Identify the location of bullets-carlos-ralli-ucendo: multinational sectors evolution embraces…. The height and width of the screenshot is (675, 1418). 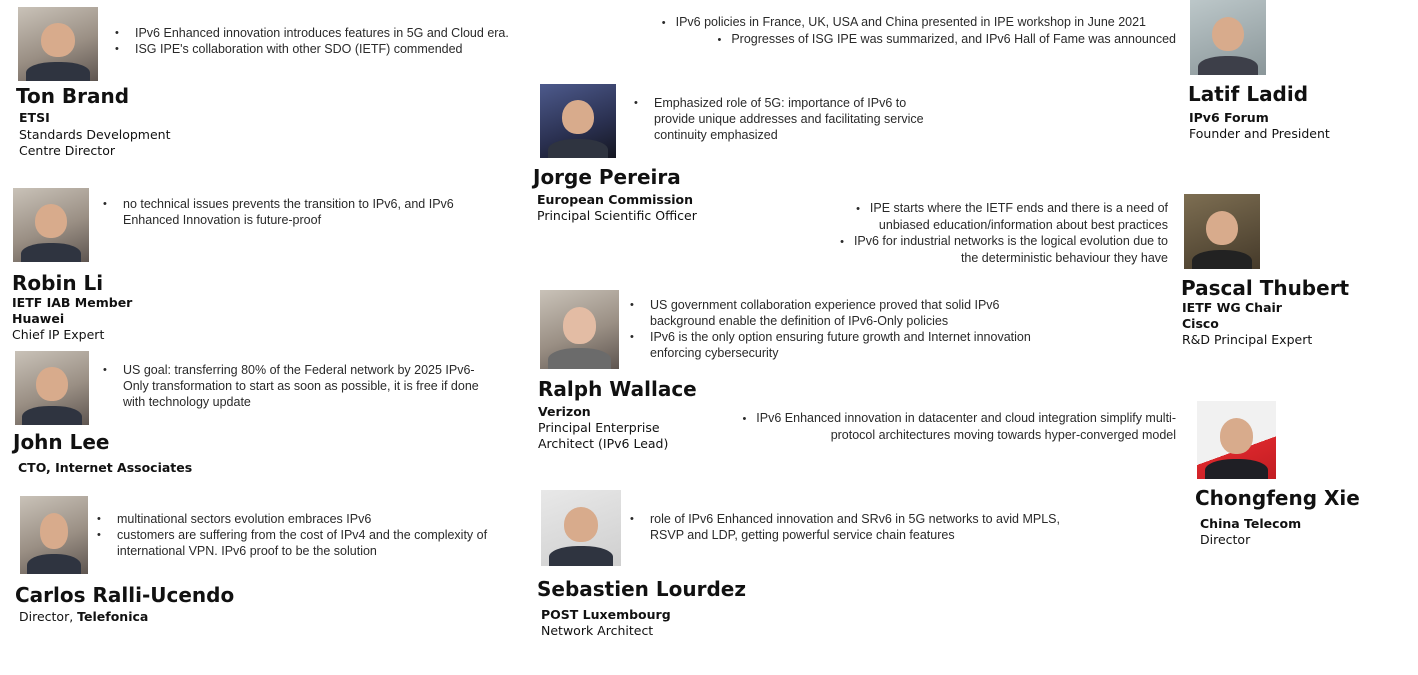
(305, 535).